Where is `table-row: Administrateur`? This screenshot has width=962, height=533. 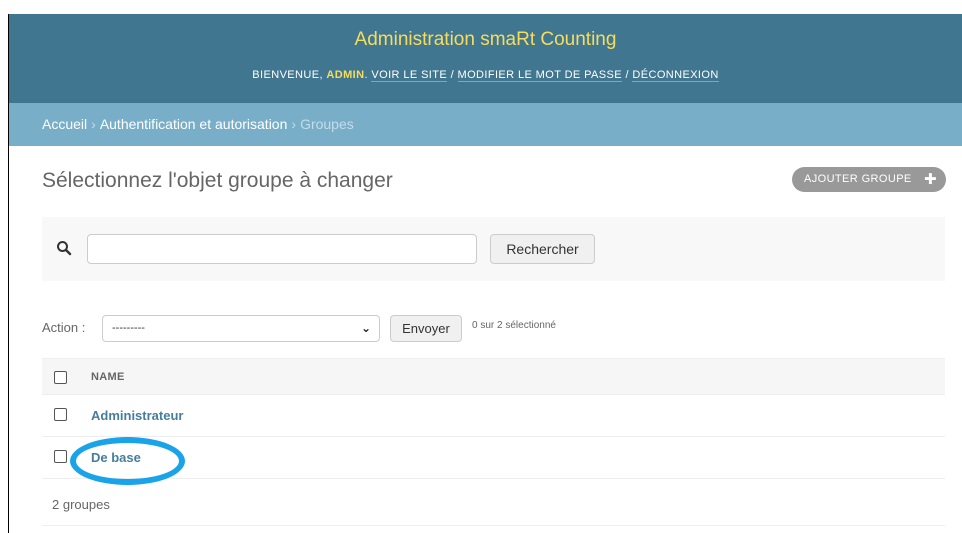 table-row: Administrateur is located at coordinates (493, 416).